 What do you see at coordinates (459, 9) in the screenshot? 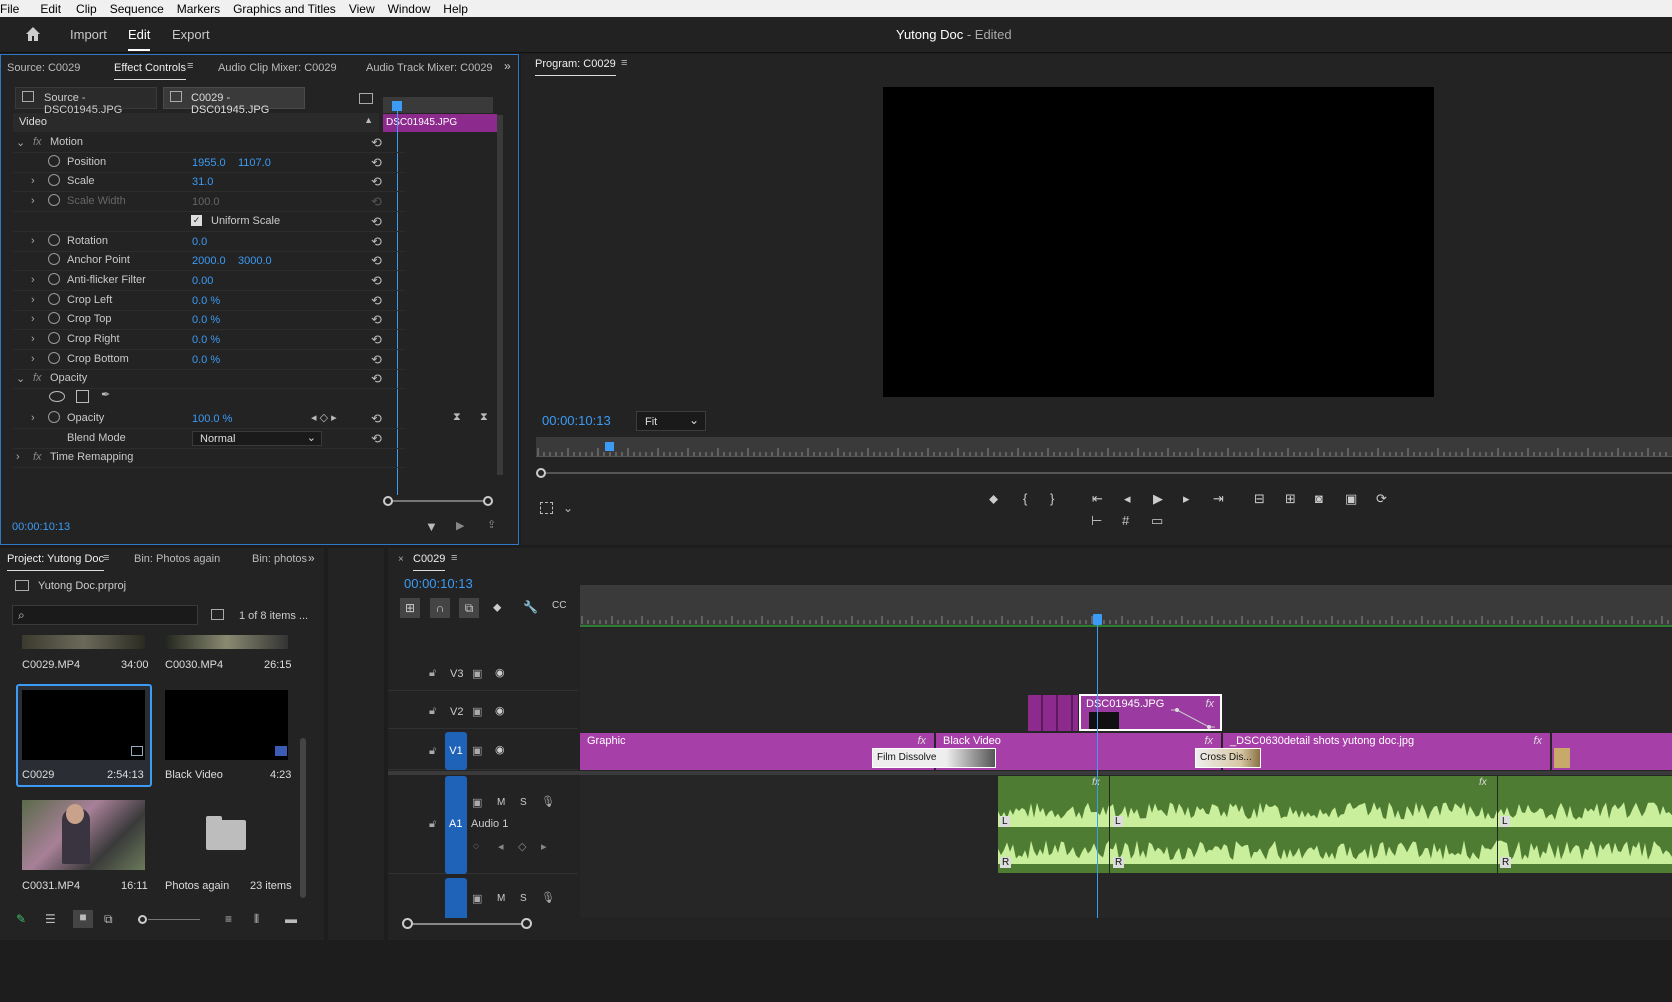
I see `menu-help: Help` at bounding box center [459, 9].